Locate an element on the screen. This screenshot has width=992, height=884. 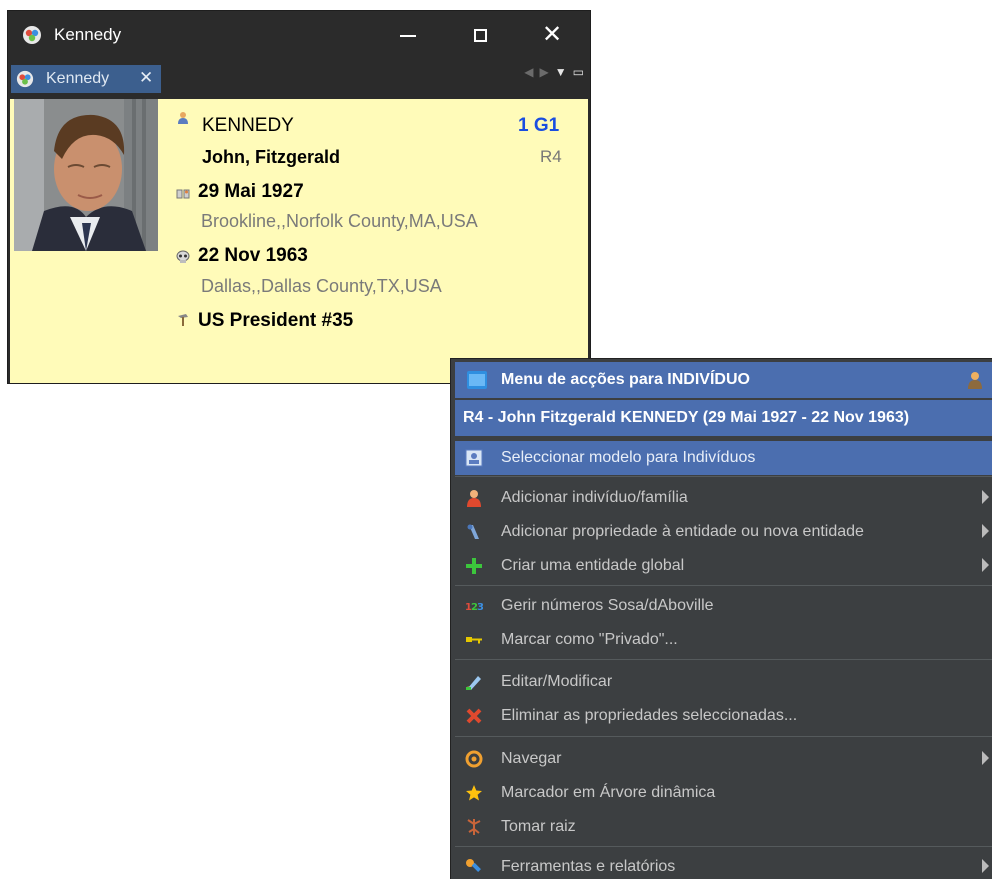
birth-place: Brookline,,Norfolk County,MA,USA is located at coordinates (339, 221).